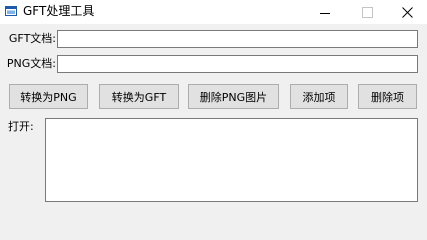  Describe the element at coordinates (21, 126) in the screenshot. I see `open-label: 打开:` at that location.